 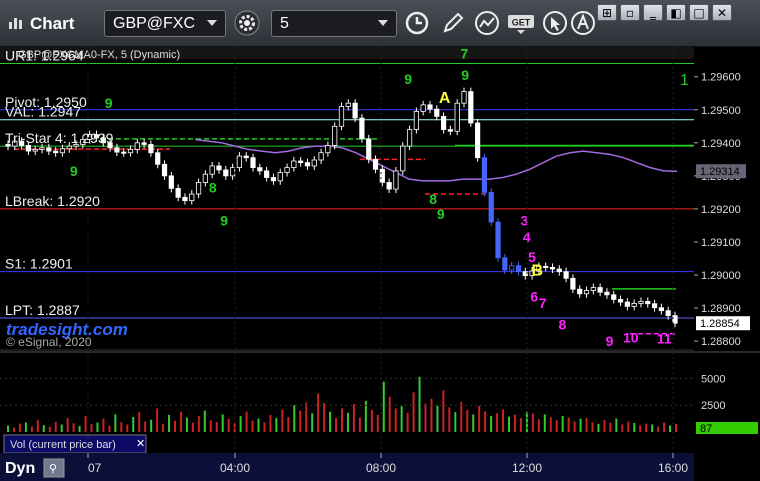 What do you see at coordinates (334, 23) in the screenshot?
I see `interval-select: 5` at bounding box center [334, 23].